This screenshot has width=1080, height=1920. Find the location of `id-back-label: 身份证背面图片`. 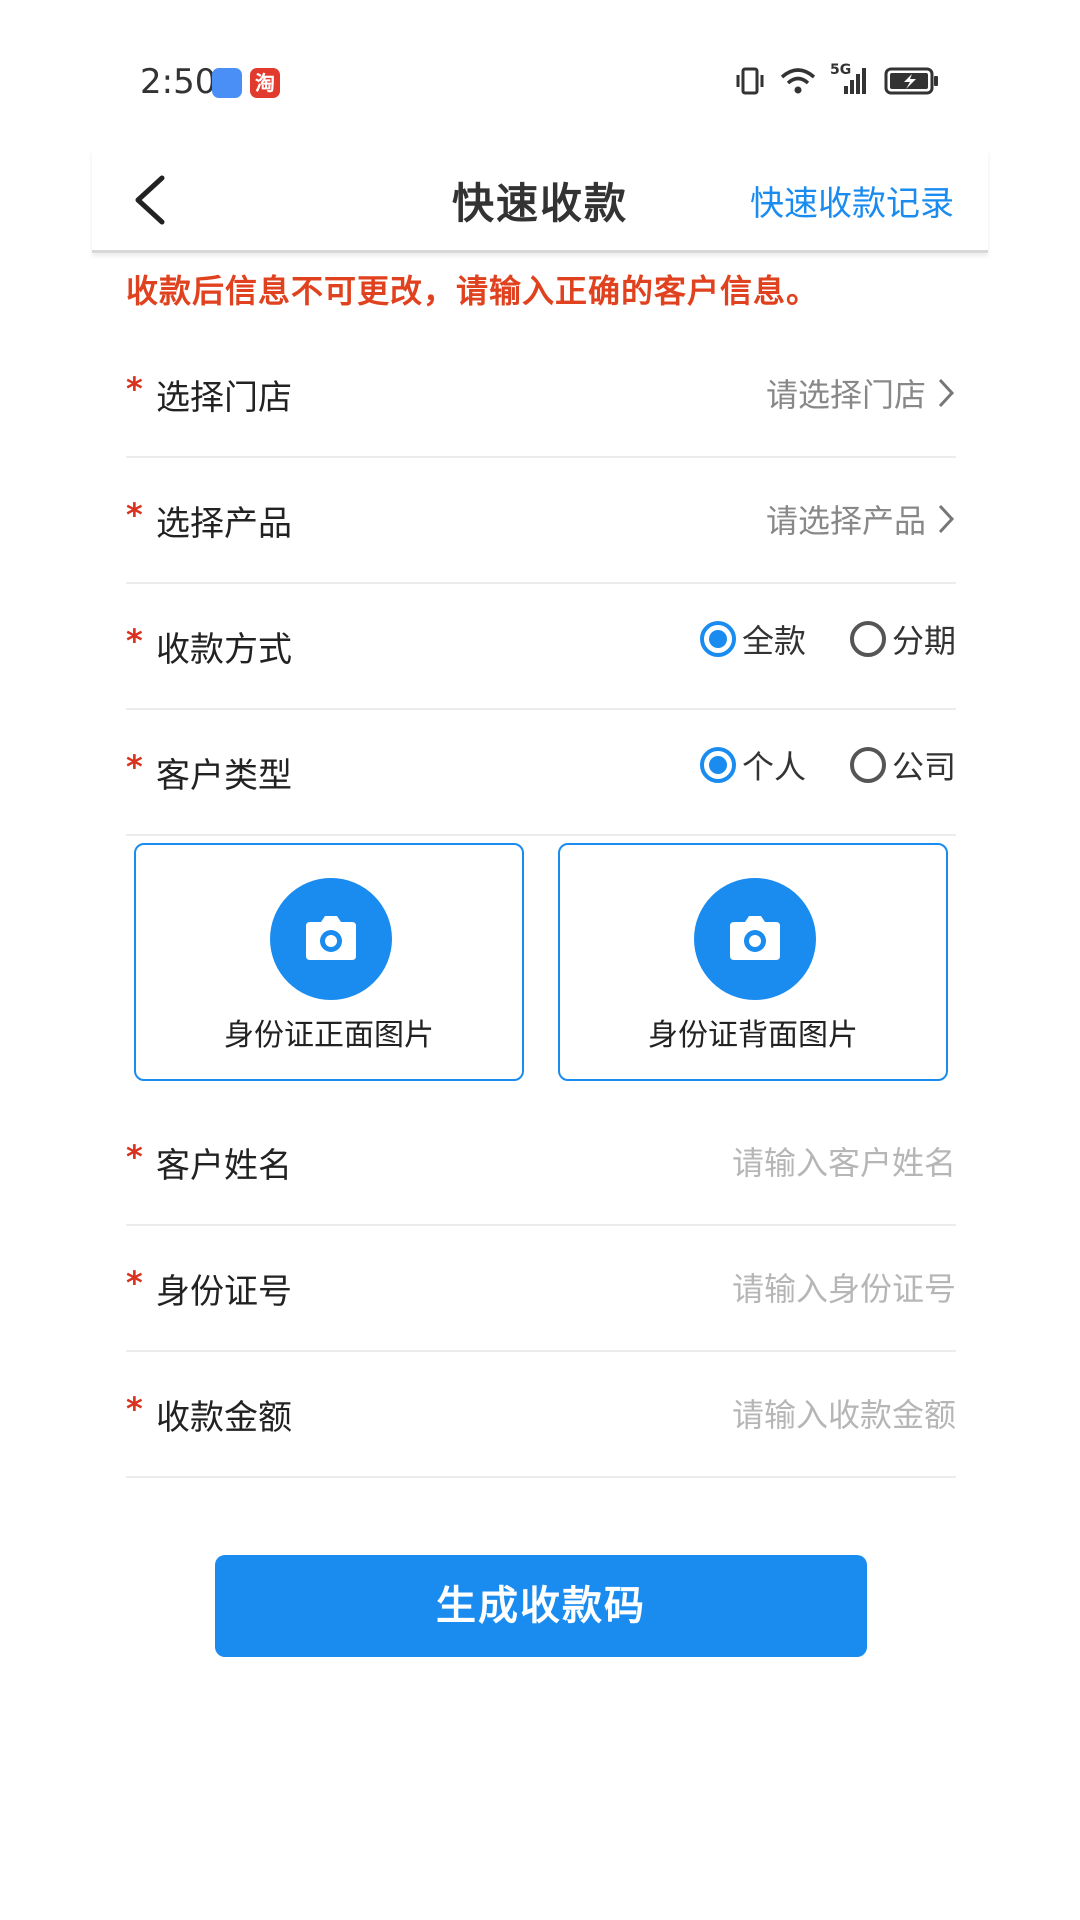

id-back-label: 身份证背面图片 is located at coordinates (753, 1035).